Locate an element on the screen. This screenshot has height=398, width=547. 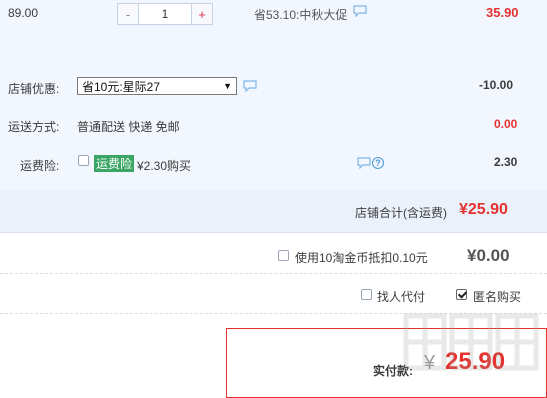
coins-value: ¥0.00 is located at coordinates (488, 255).